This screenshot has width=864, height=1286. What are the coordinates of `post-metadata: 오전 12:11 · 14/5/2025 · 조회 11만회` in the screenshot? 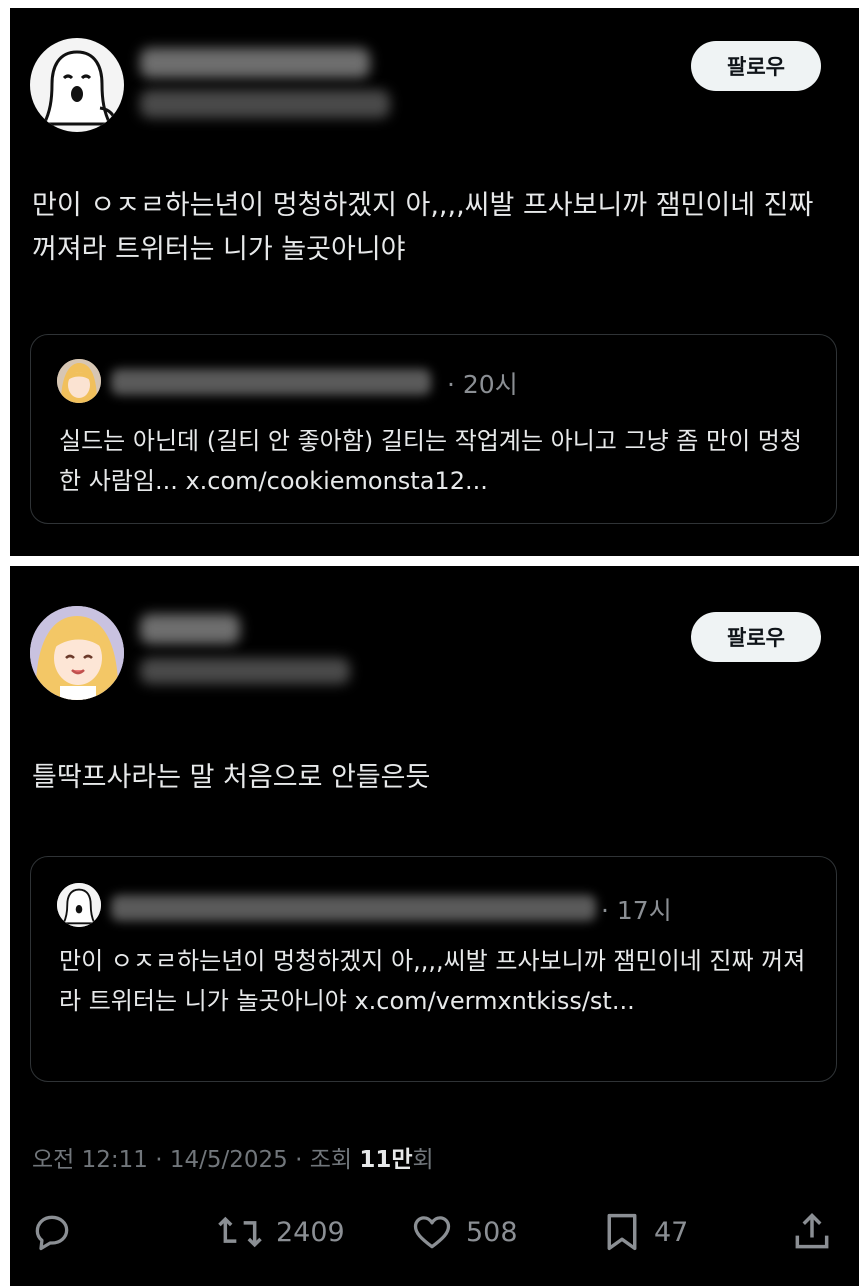 It's located at (233, 1157).